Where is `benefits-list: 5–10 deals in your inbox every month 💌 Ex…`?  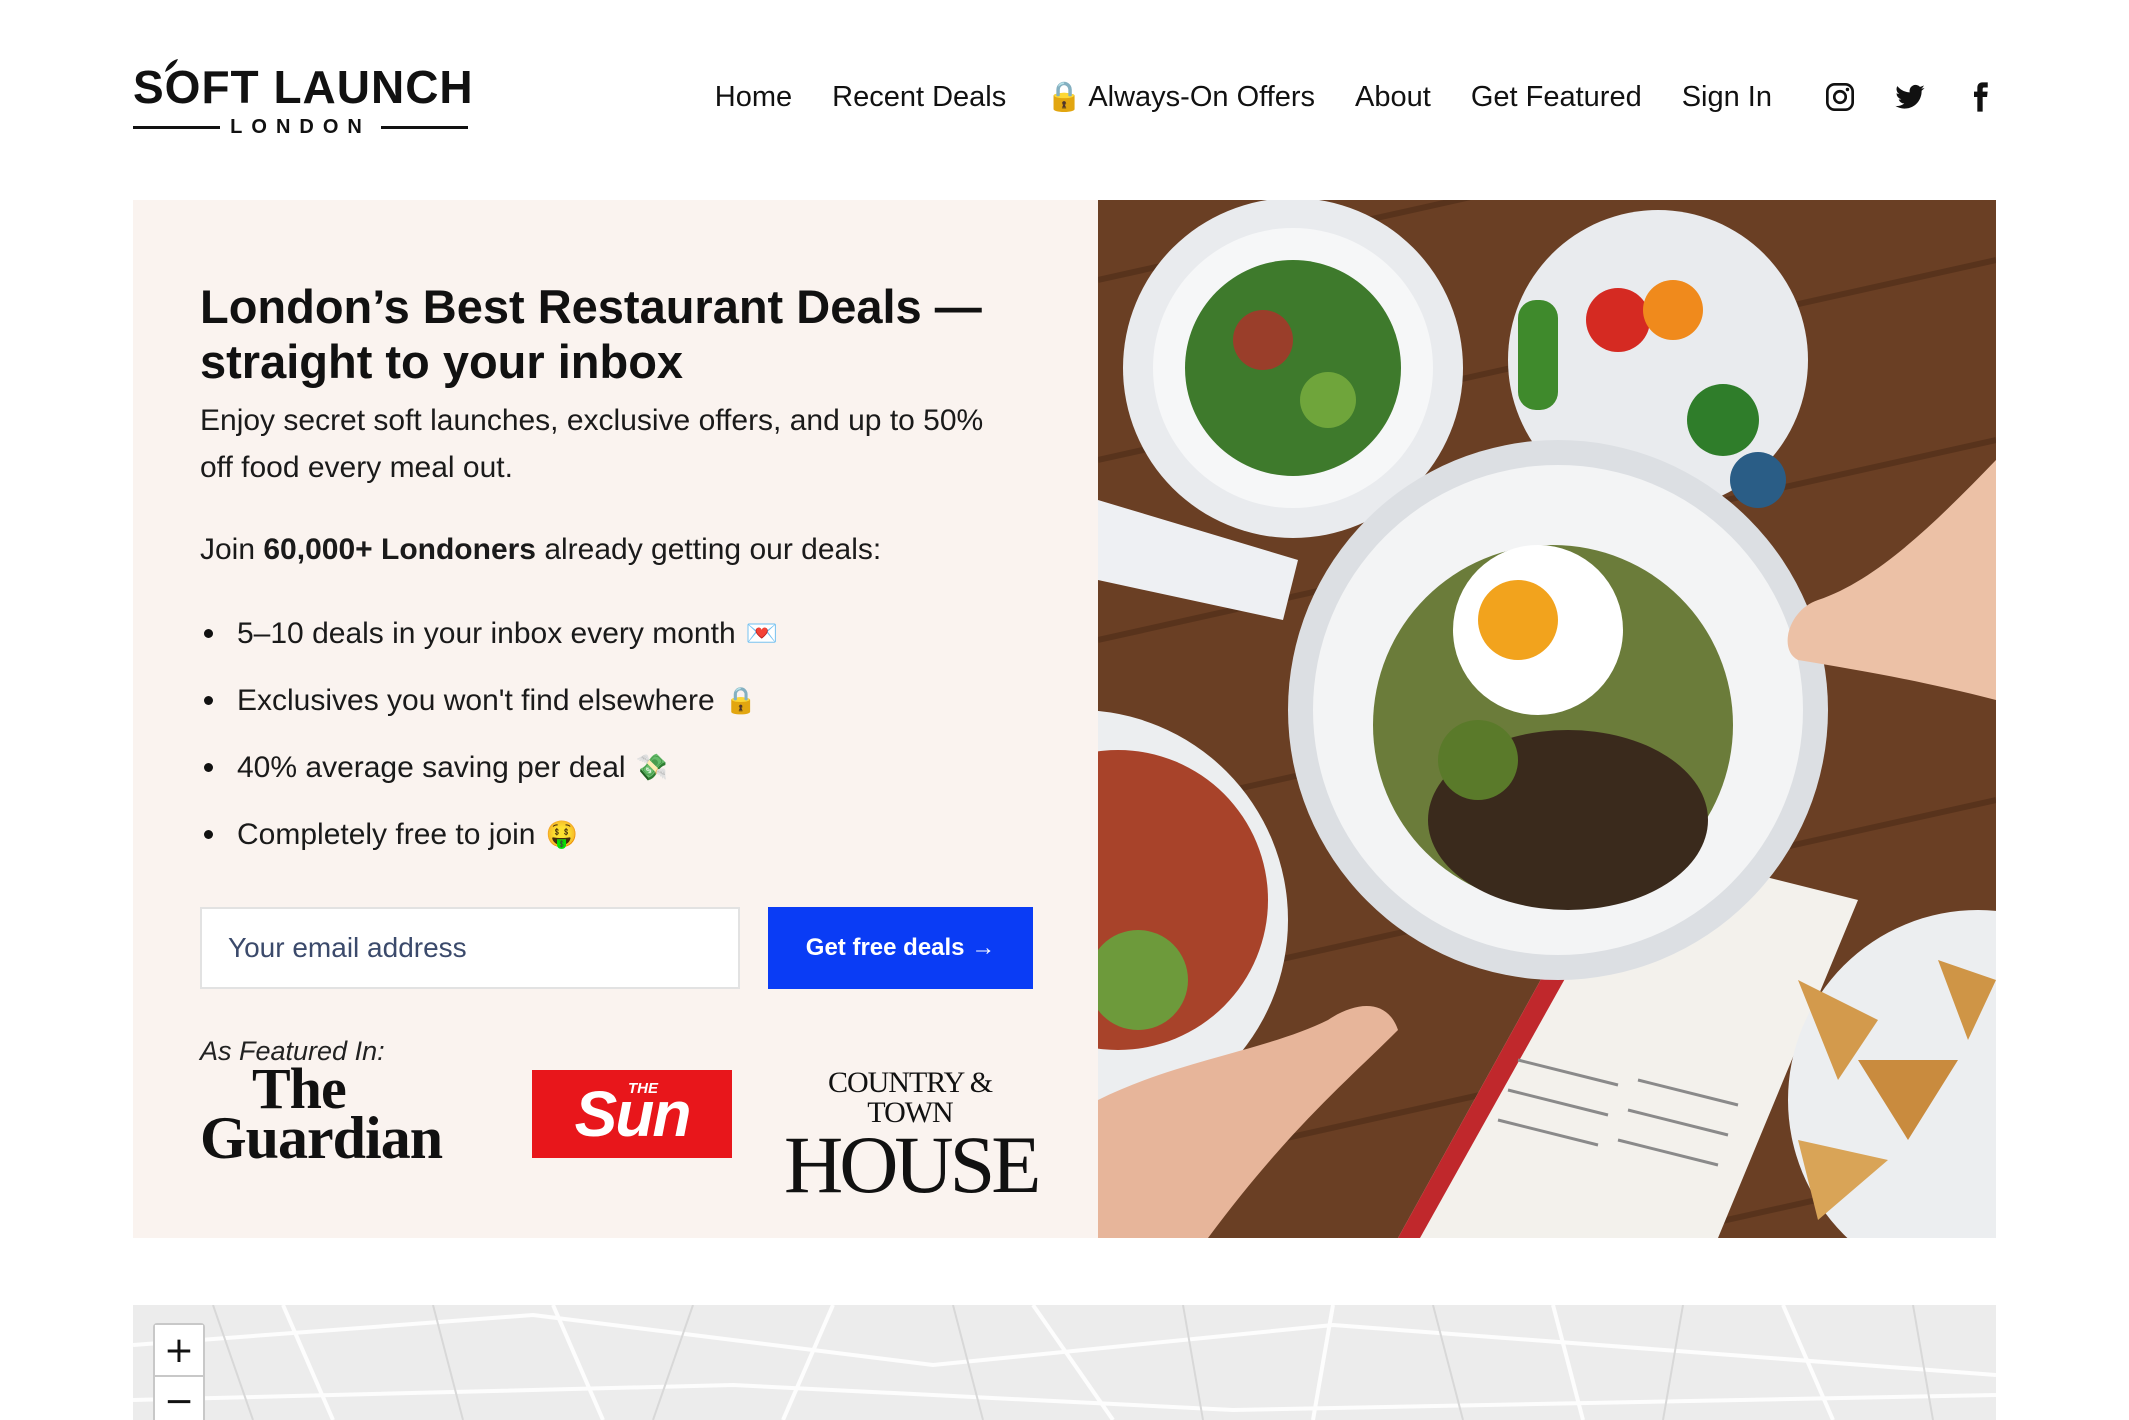
benefits-list: 5–10 deals in your inbox every month 💌 Ex… is located at coordinates (489, 734).